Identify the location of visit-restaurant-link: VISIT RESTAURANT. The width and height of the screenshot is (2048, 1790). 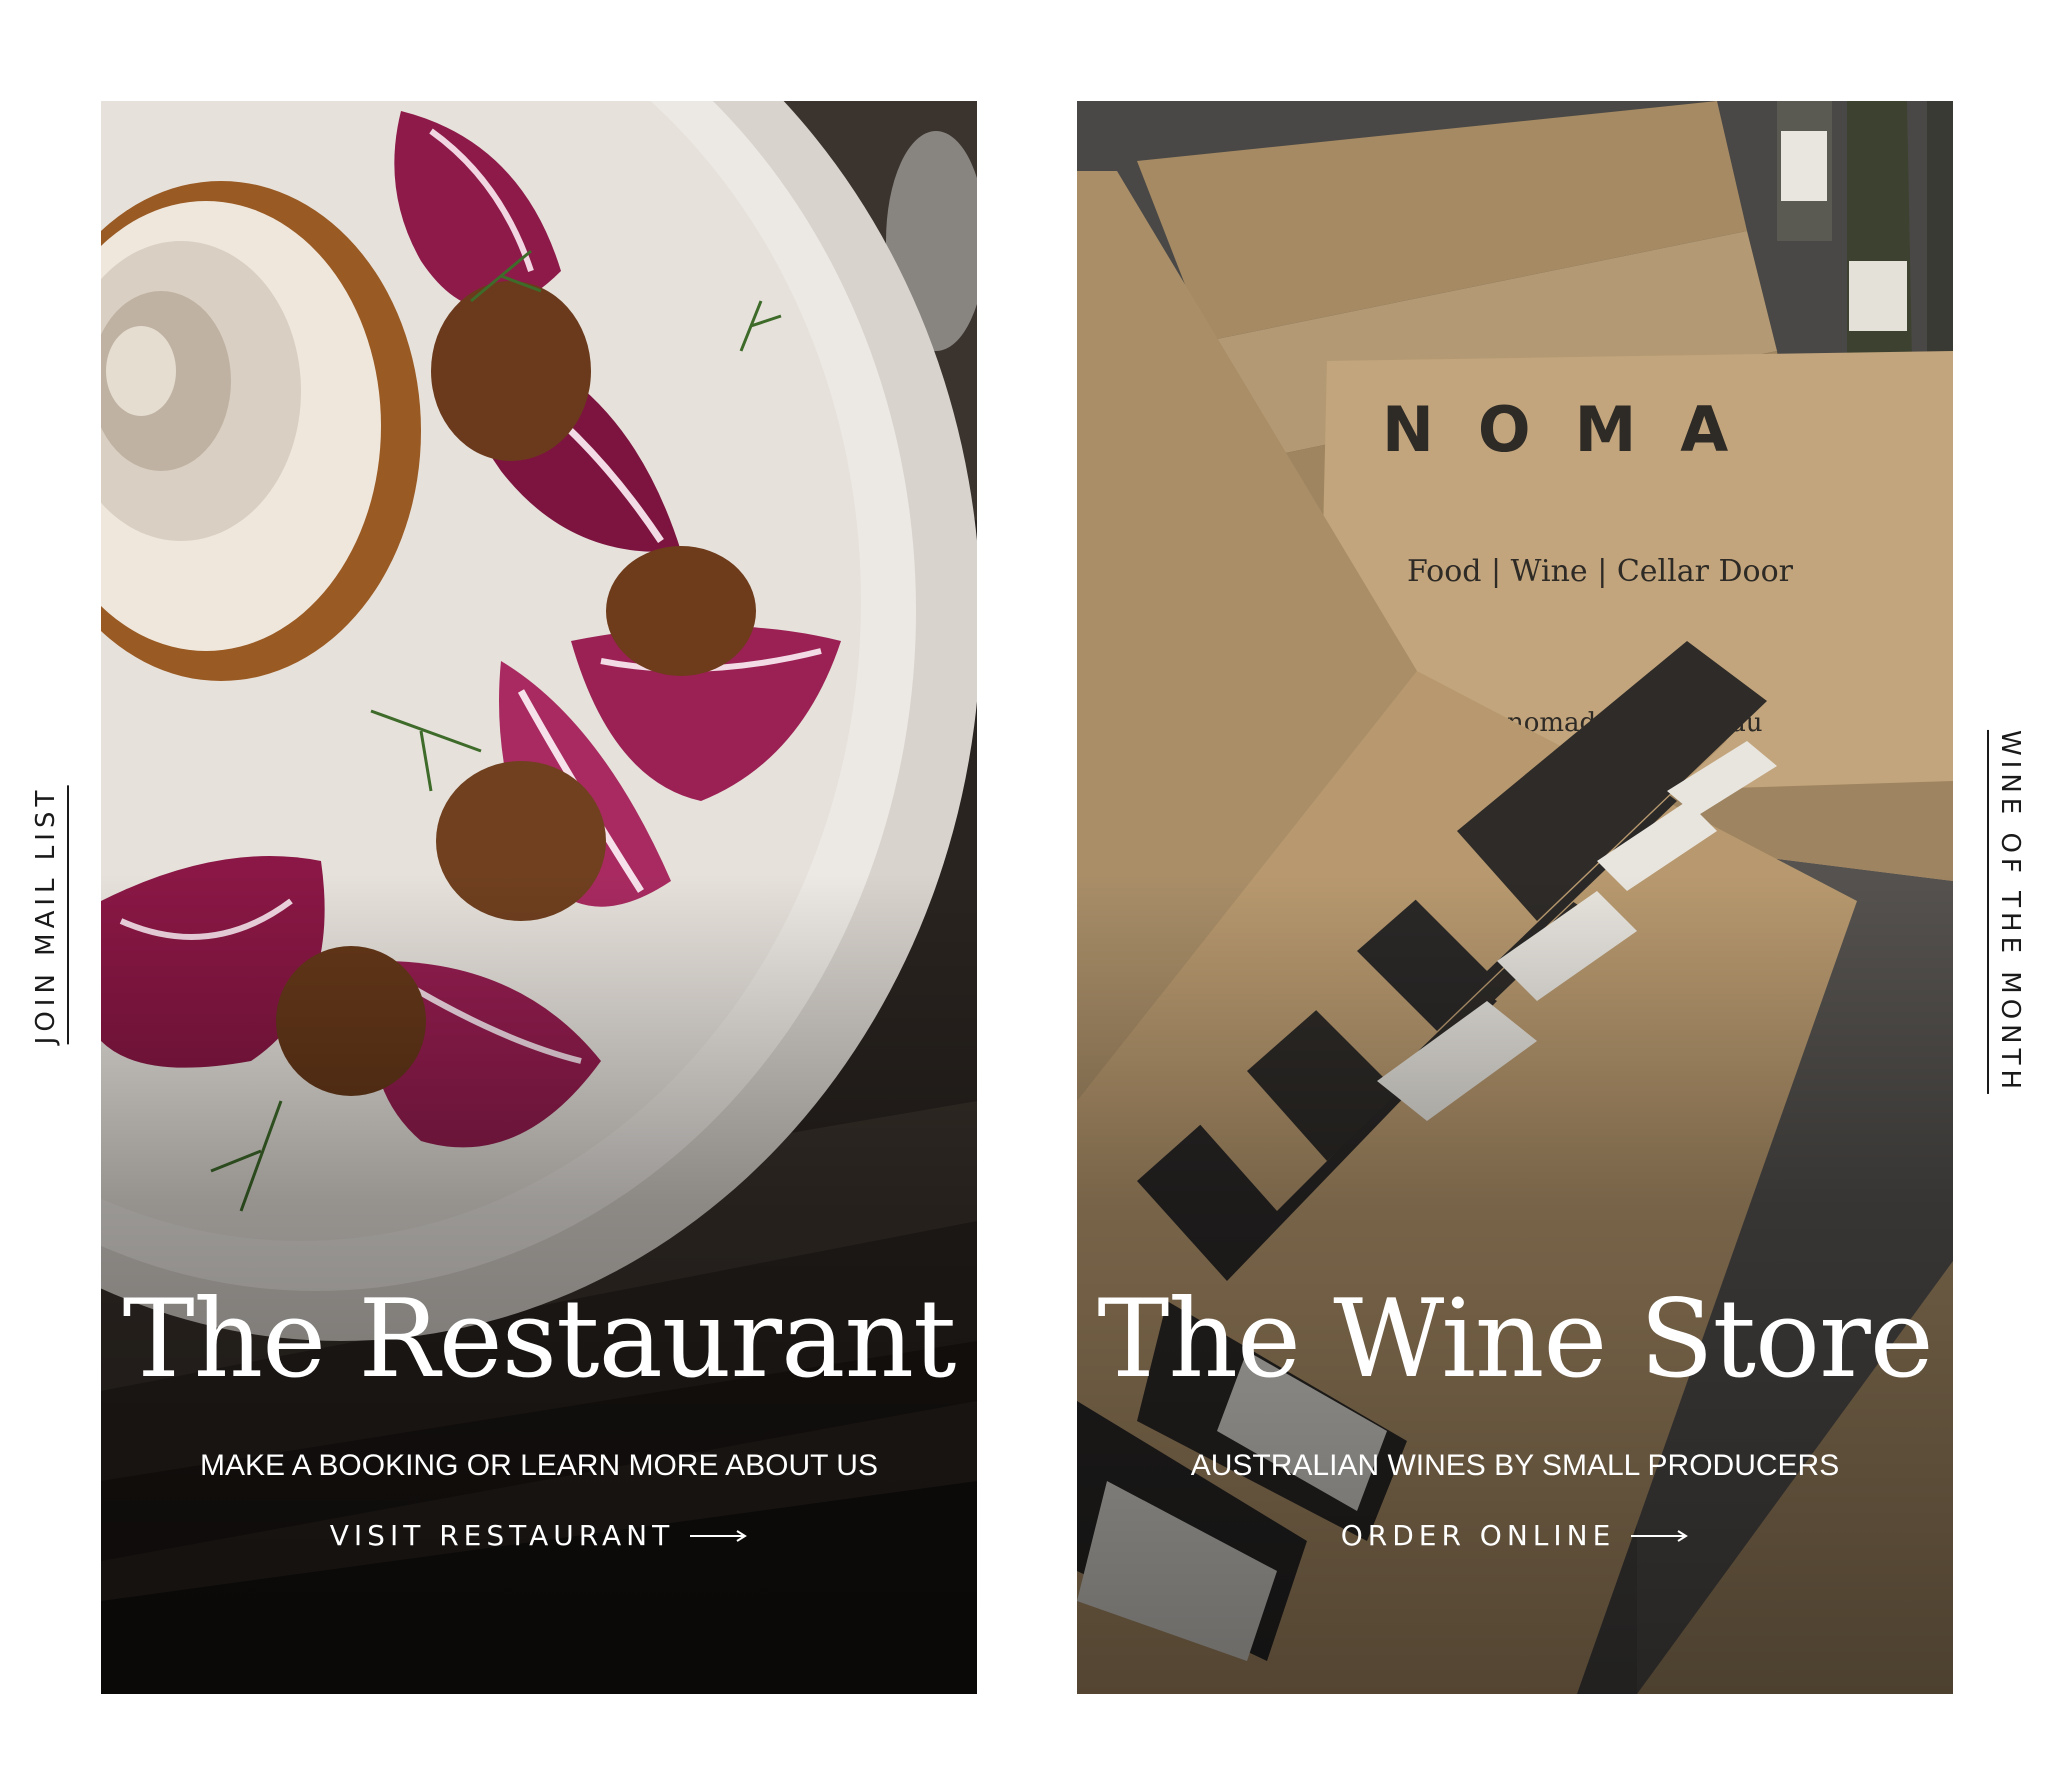
(539, 1535).